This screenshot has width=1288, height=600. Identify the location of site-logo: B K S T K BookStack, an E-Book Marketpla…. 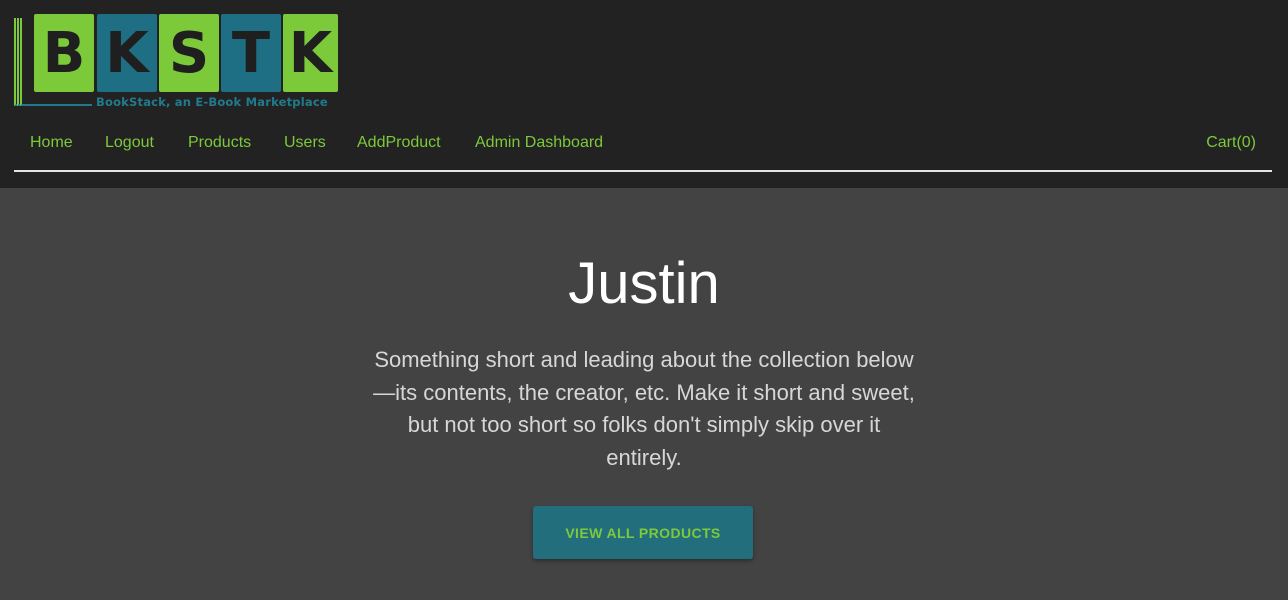
(176, 62).